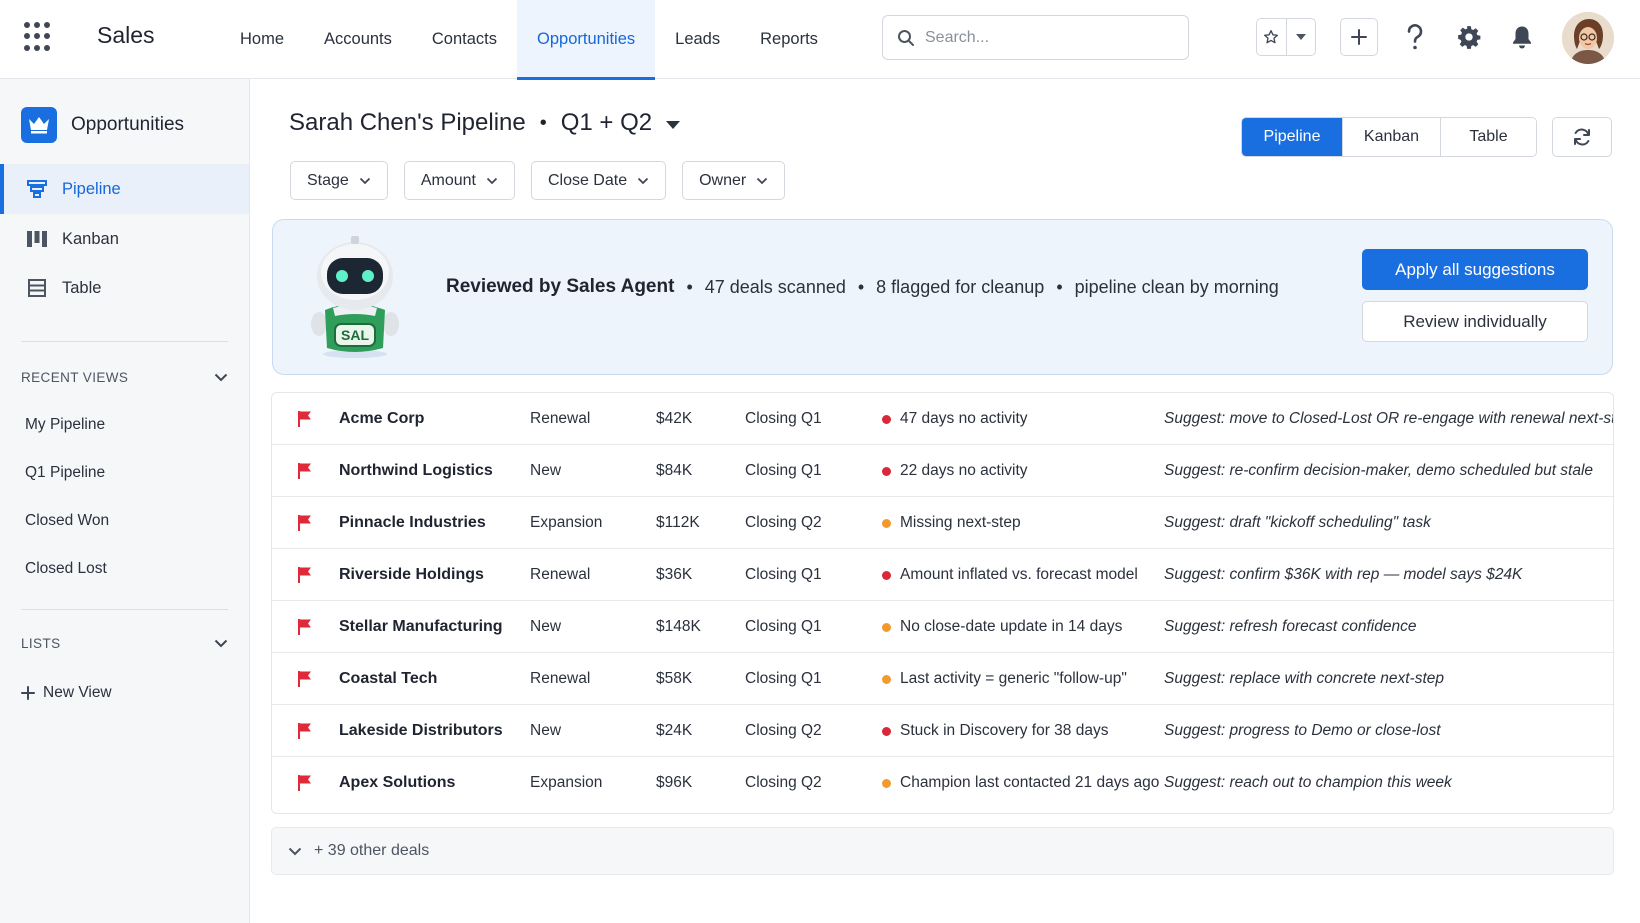 This screenshot has width=1640, height=923. I want to click on star-icon, so click(1271, 37).